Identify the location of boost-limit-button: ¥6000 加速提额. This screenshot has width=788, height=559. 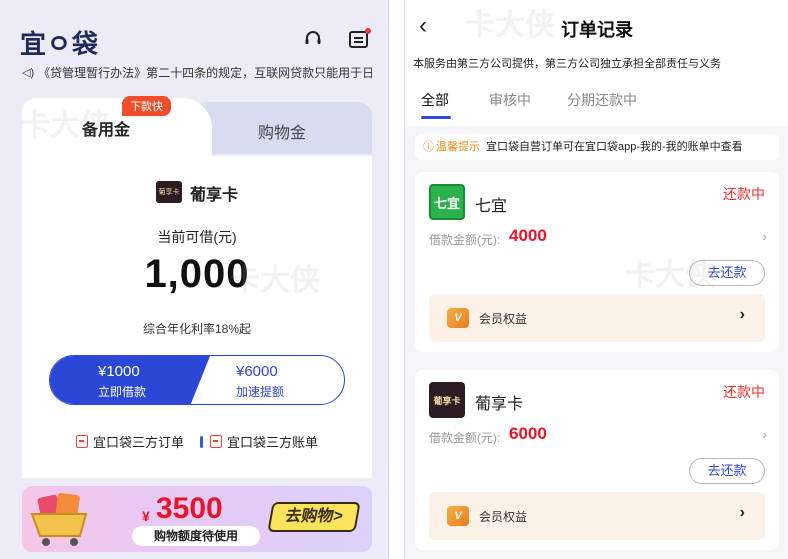
(269, 380).